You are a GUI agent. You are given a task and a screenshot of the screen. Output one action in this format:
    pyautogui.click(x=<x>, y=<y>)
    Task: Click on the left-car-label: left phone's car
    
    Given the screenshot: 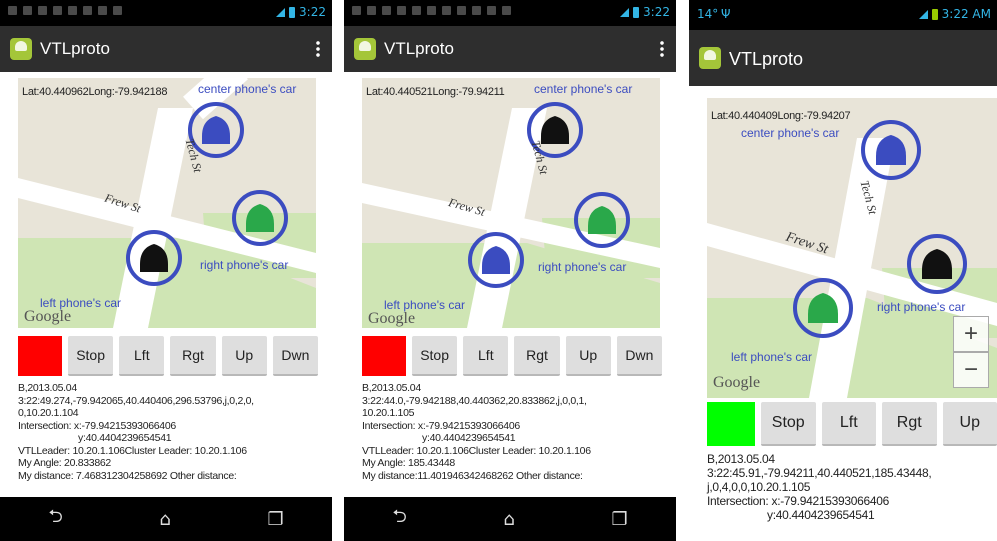 What is the action you would take?
    pyautogui.click(x=772, y=357)
    